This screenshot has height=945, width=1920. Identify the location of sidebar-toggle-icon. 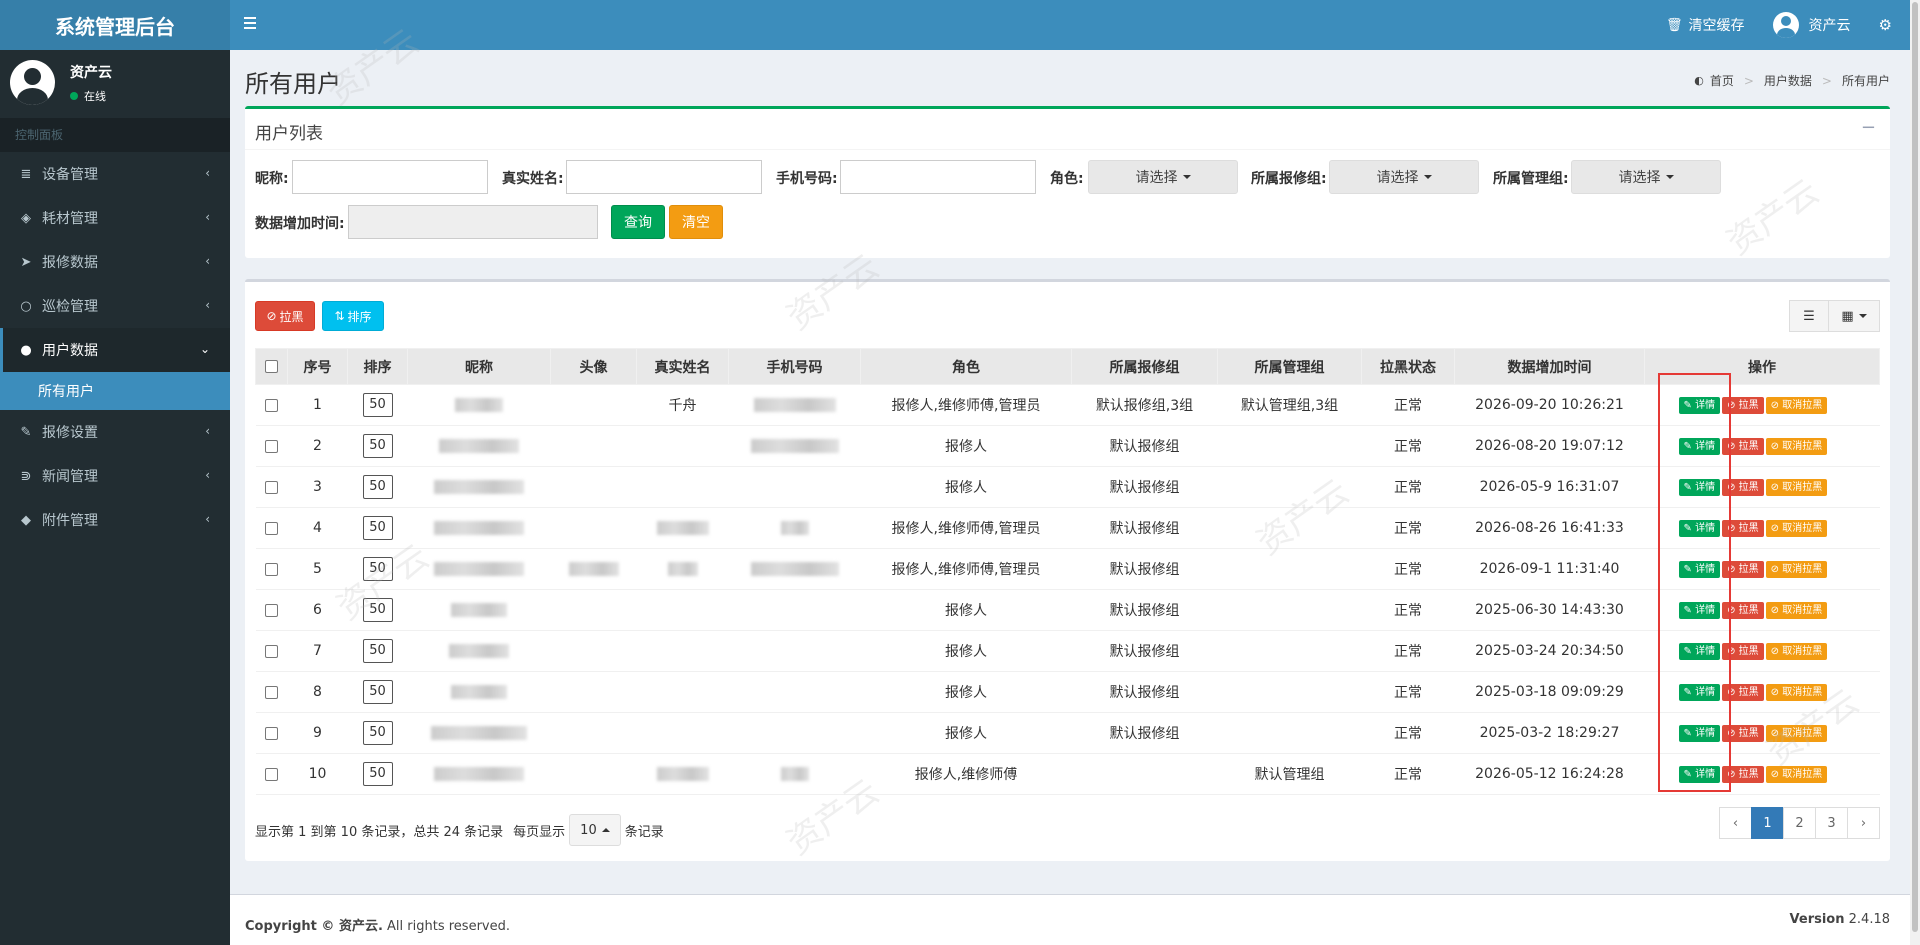
(255, 23).